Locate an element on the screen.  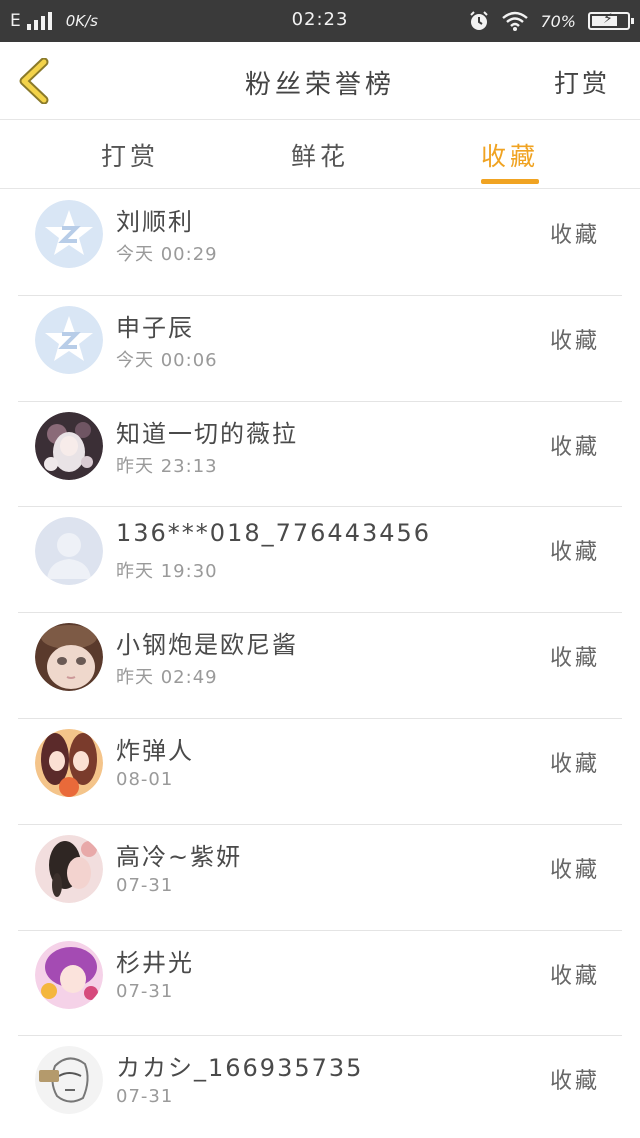
tab-bar: 打赏 鲜花 收藏 is located at coordinates (320, 155).